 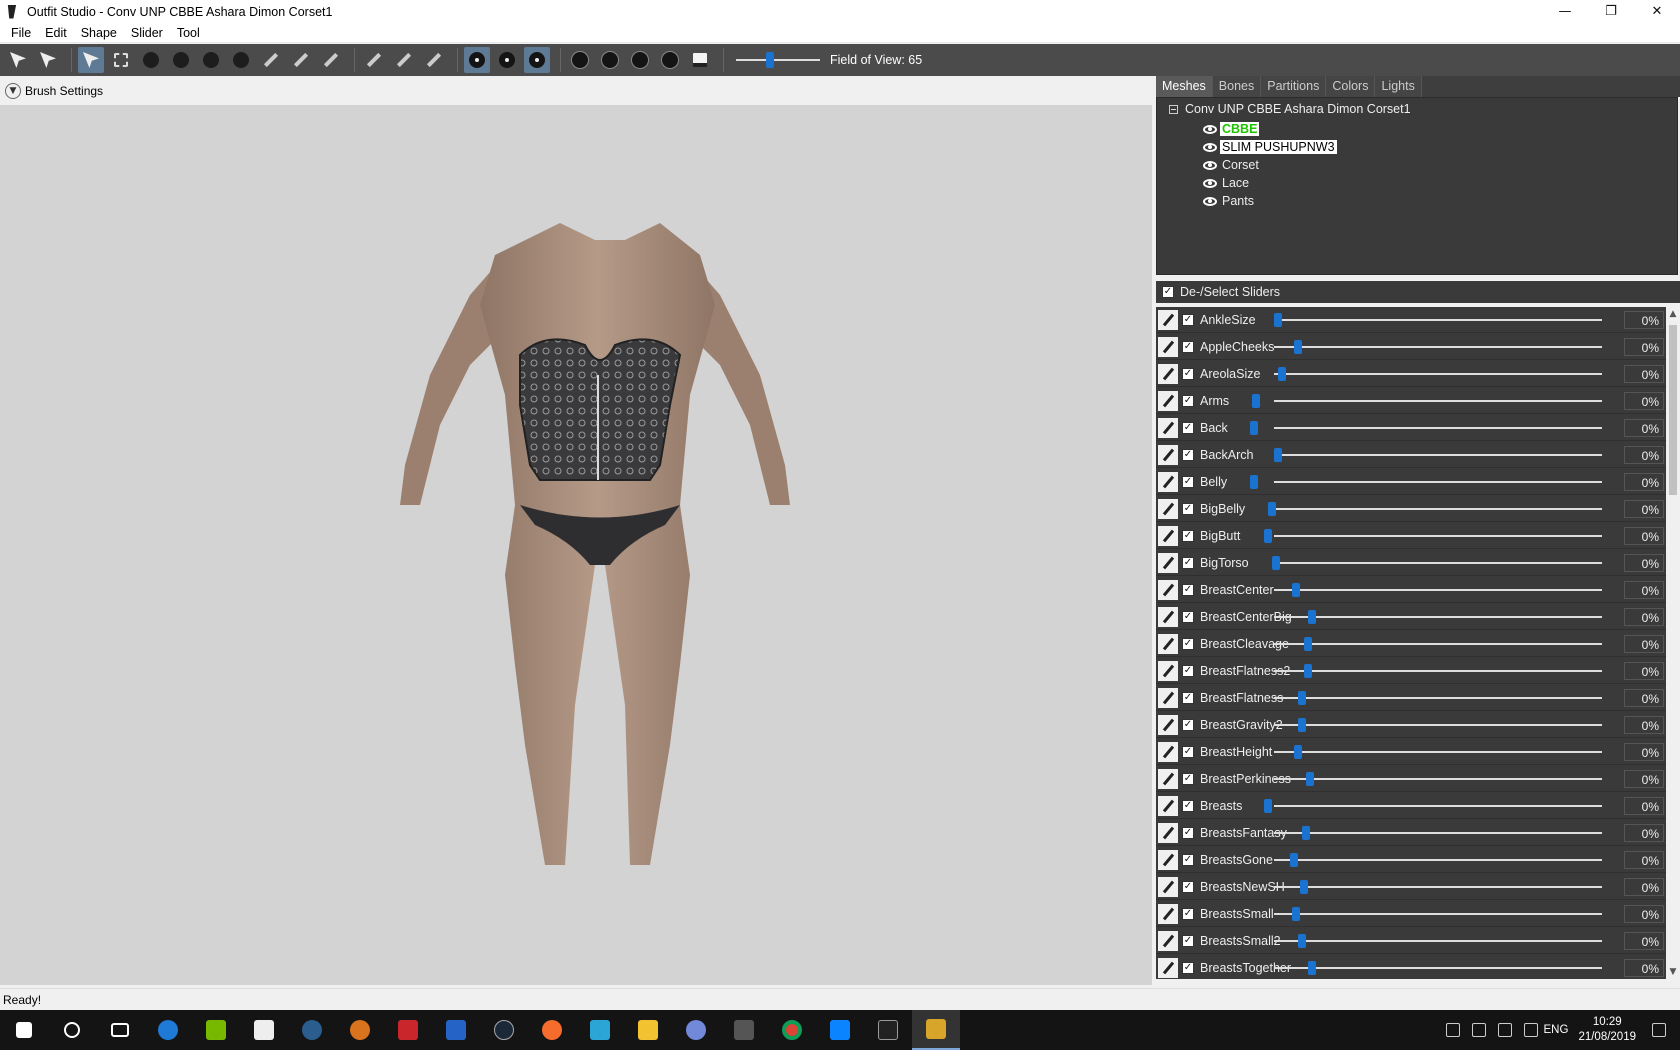 What do you see at coordinates (1657, 11) in the screenshot?
I see `close-button: ✕` at bounding box center [1657, 11].